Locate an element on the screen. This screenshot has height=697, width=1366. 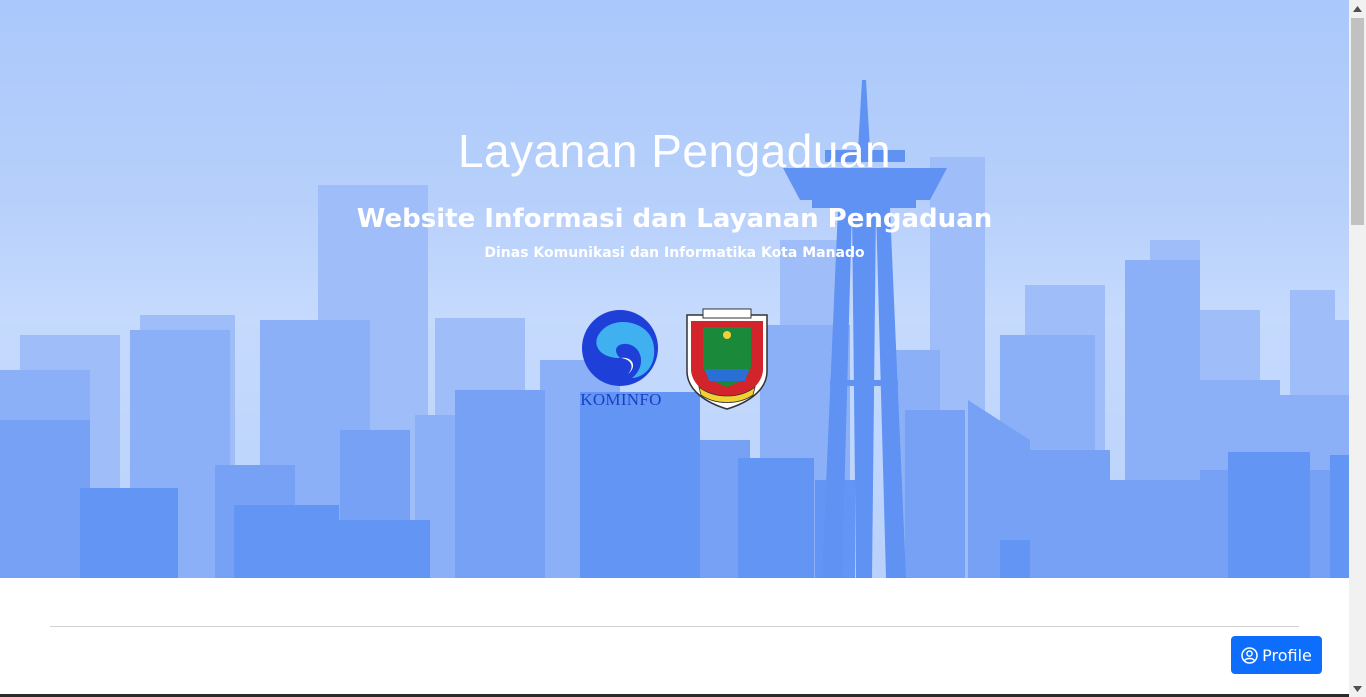
section-divider is located at coordinates (674, 626).